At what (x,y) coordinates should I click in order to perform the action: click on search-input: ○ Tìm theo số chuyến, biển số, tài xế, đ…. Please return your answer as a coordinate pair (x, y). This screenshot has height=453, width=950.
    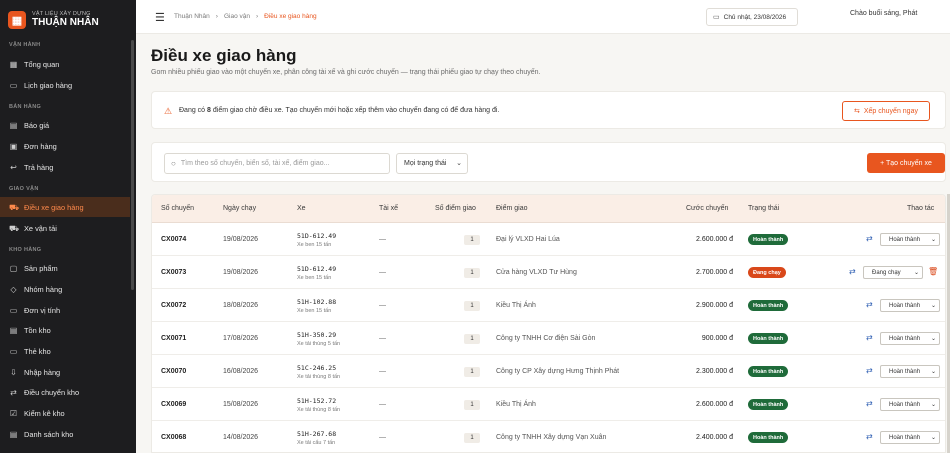
    Looking at the image, I should click on (277, 163).